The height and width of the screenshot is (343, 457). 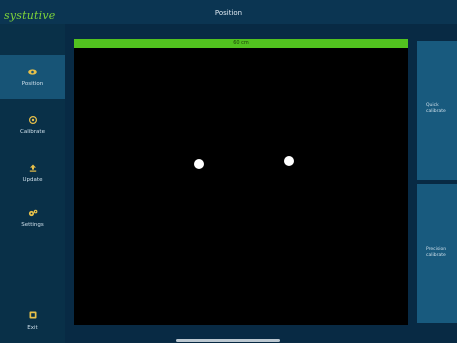 What do you see at coordinates (32, 84) in the screenshot?
I see `sidebar-item-label: Position` at bounding box center [32, 84].